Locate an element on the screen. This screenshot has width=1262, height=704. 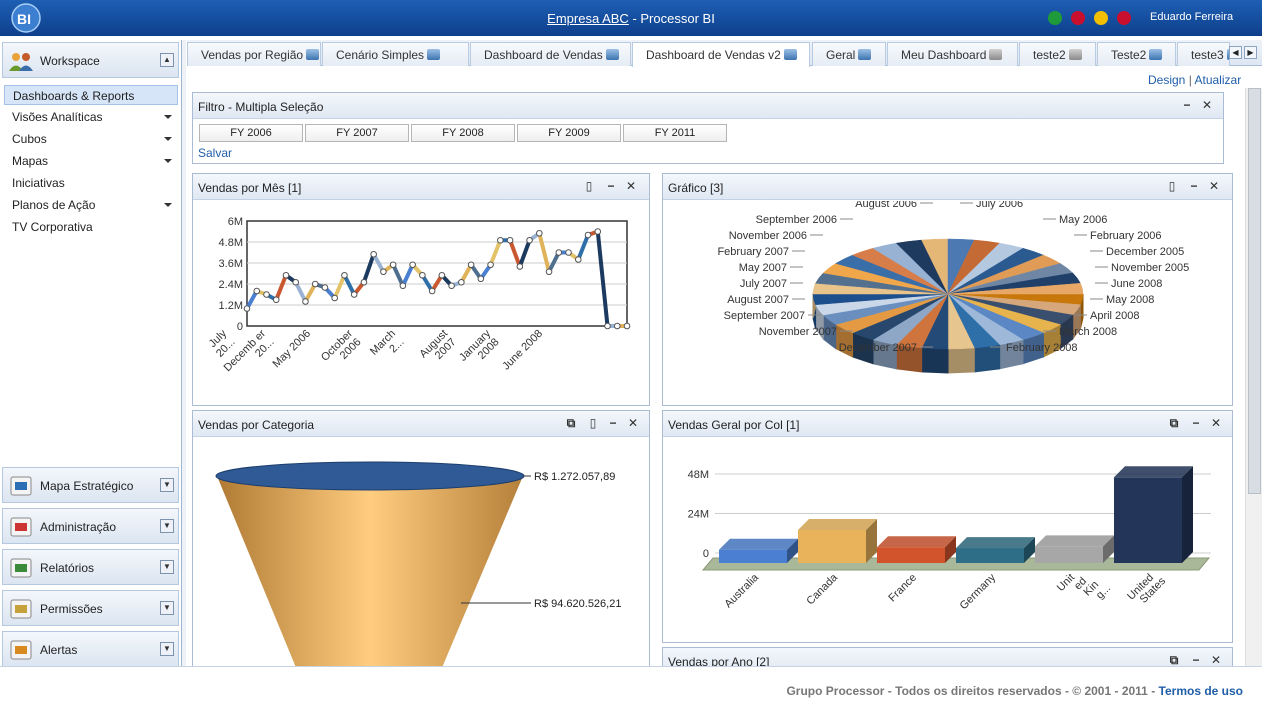
flag-brazil-icon is located at coordinates (1055, 17).